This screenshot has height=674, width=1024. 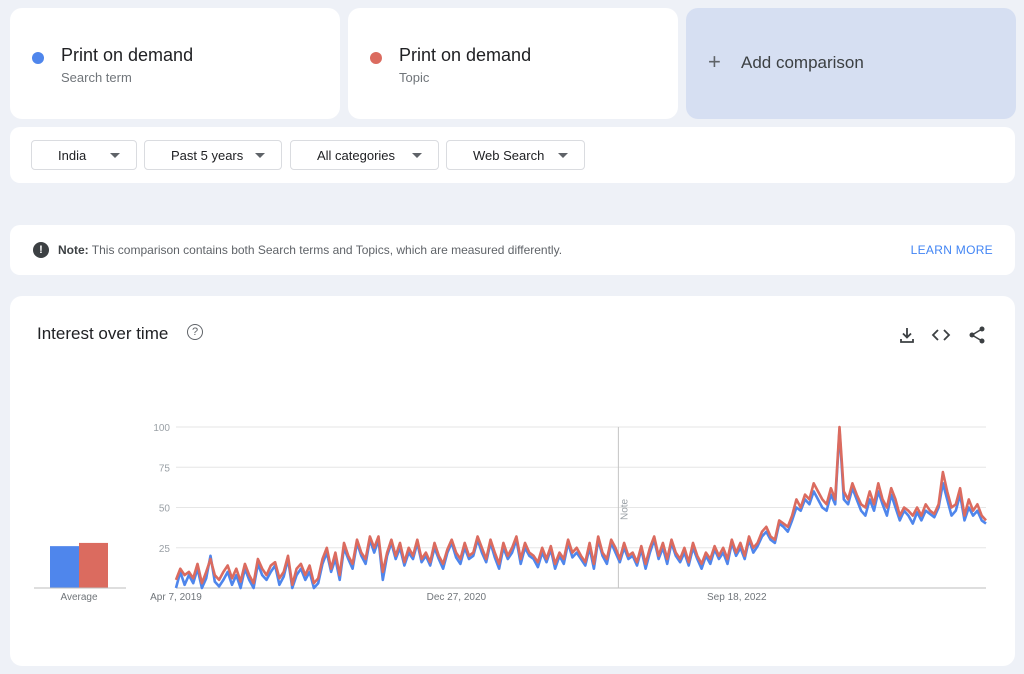 What do you see at coordinates (356, 155) in the screenshot?
I see `category-value: All categories` at bounding box center [356, 155].